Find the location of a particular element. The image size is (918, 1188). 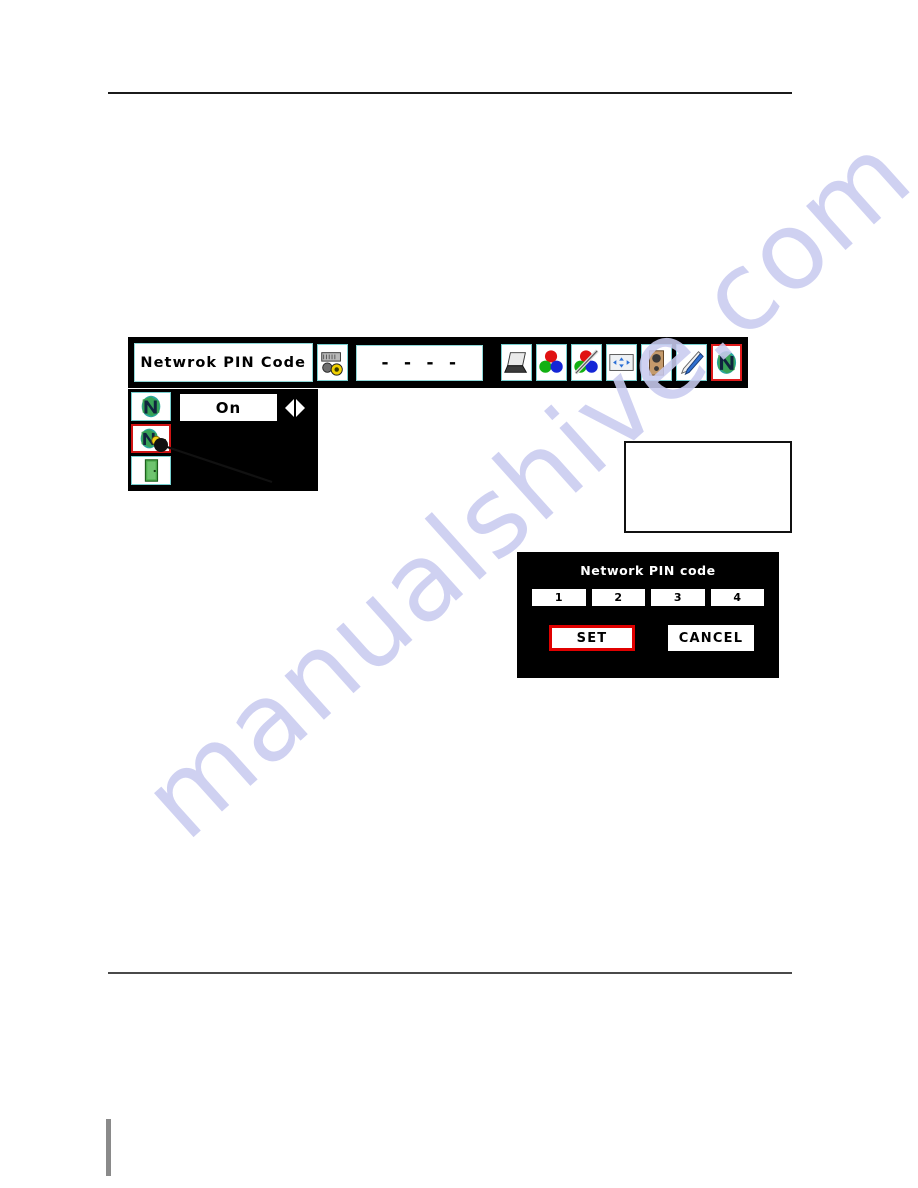

setting-tools-icon is located at coordinates (691, 362).